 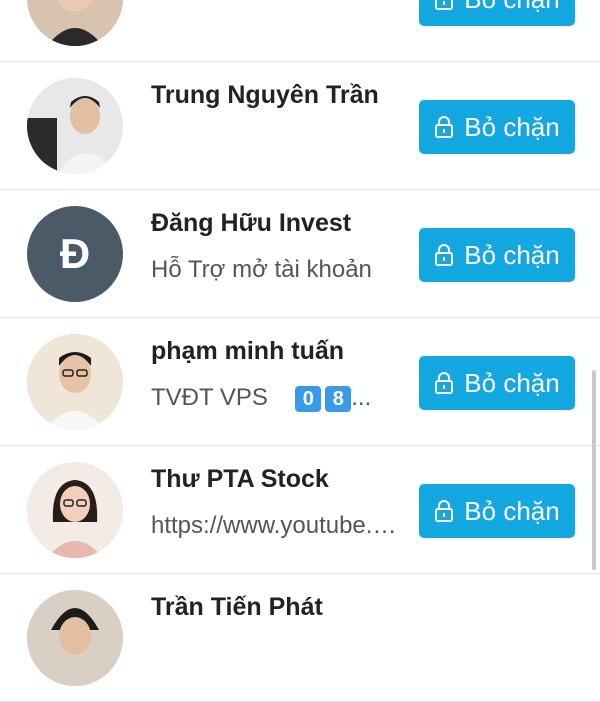 I want to click on user-name: Đăng Hữu Invest, so click(x=251, y=223).